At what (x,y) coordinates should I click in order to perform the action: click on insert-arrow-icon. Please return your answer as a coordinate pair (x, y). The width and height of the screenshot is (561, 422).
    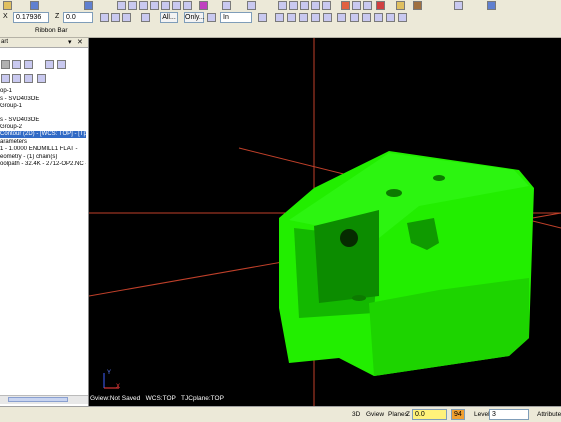
    Looking at the image, I should click on (28, 78).